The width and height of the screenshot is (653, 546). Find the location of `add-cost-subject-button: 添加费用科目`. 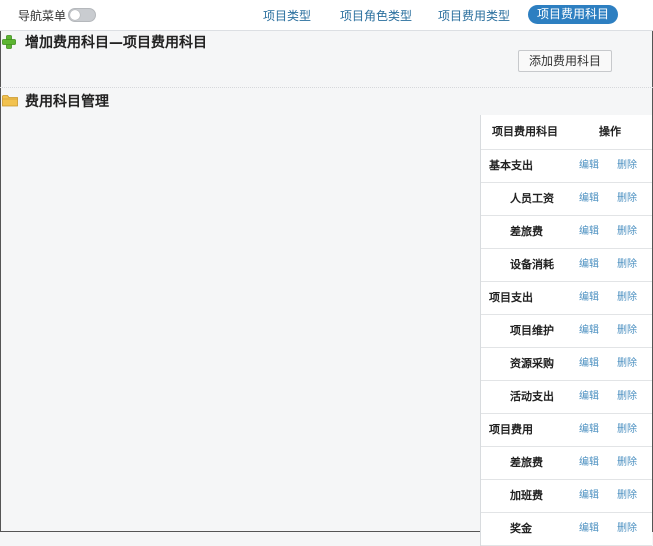

add-cost-subject-button: 添加费用科目 is located at coordinates (565, 61).